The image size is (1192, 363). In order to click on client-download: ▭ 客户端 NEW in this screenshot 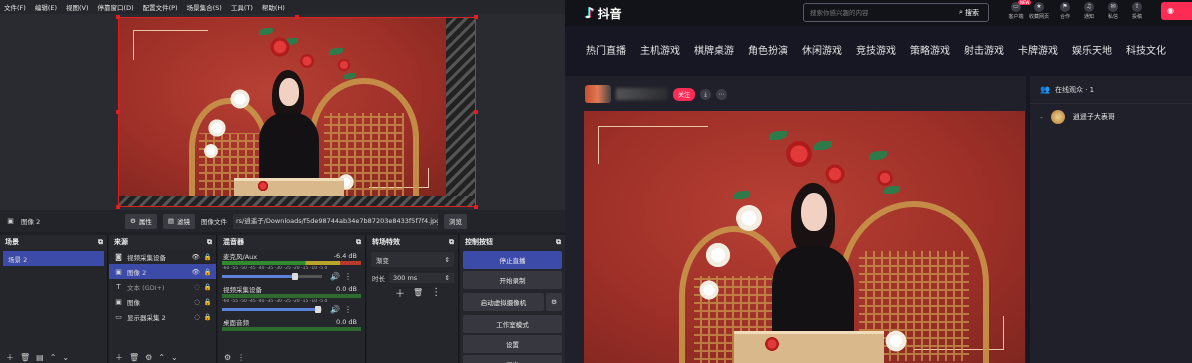, I will do `click(1018, 10)`.